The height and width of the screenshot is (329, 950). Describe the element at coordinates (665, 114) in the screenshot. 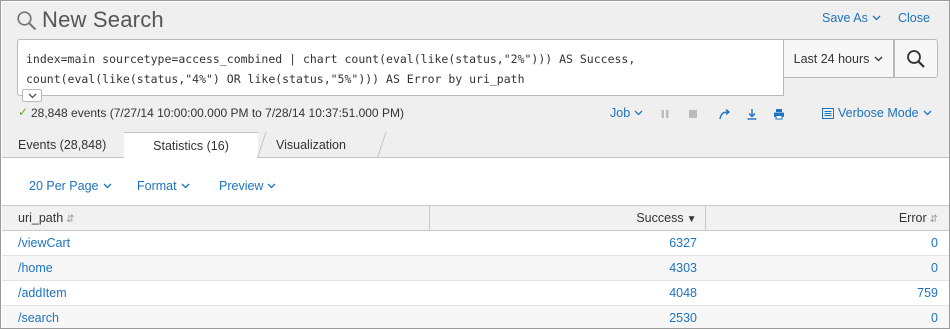

I see `pause-icon` at that location.